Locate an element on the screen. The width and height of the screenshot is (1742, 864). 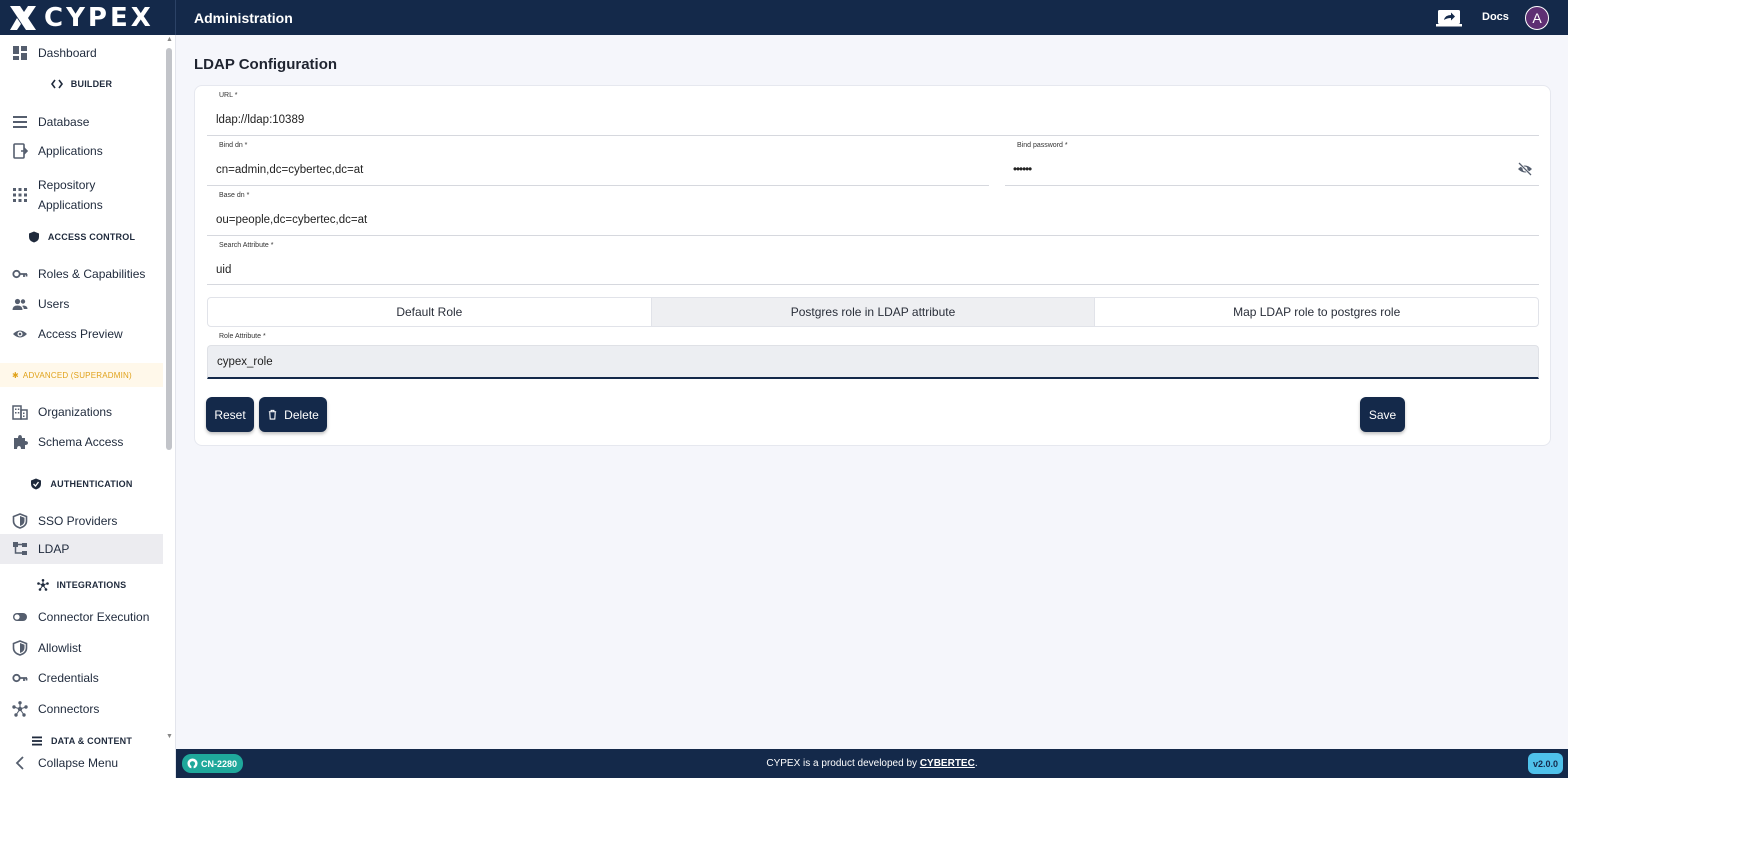
sidebar-item-users: Users is located at coordinates (81, 304).